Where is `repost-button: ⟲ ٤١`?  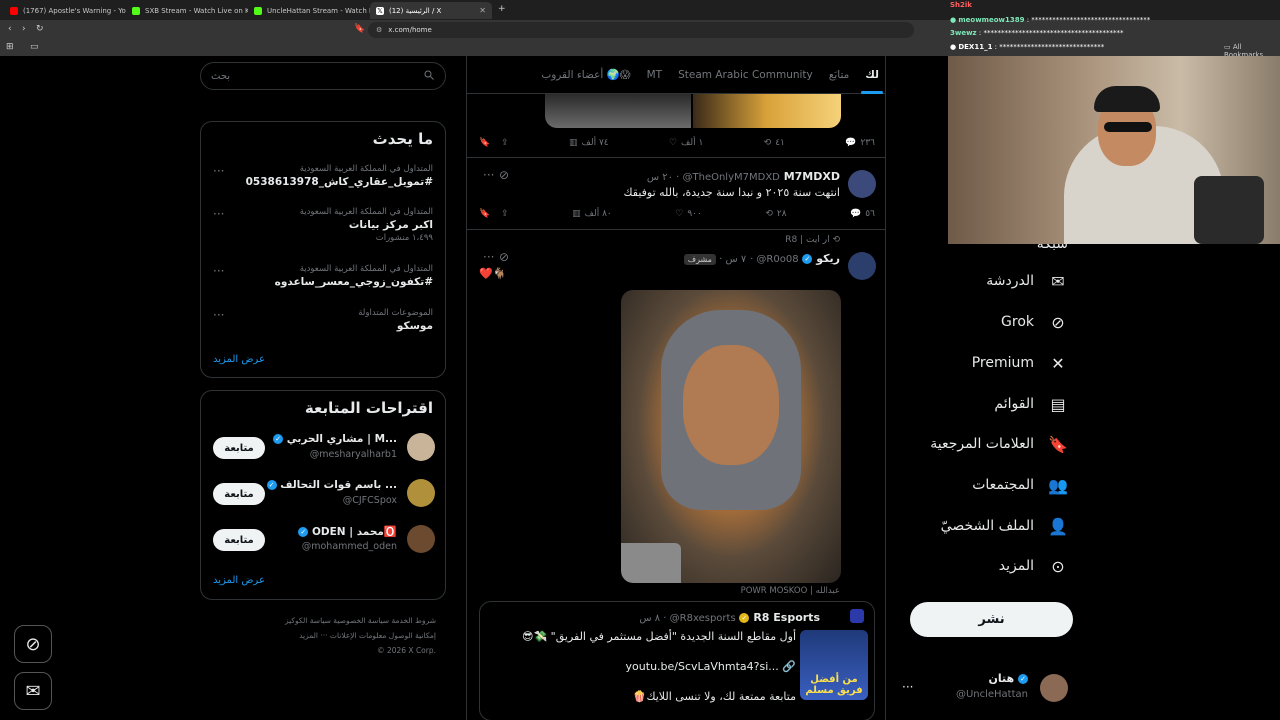
repost-button: ⟲ ٤١ is located at coordinates (774, 143).